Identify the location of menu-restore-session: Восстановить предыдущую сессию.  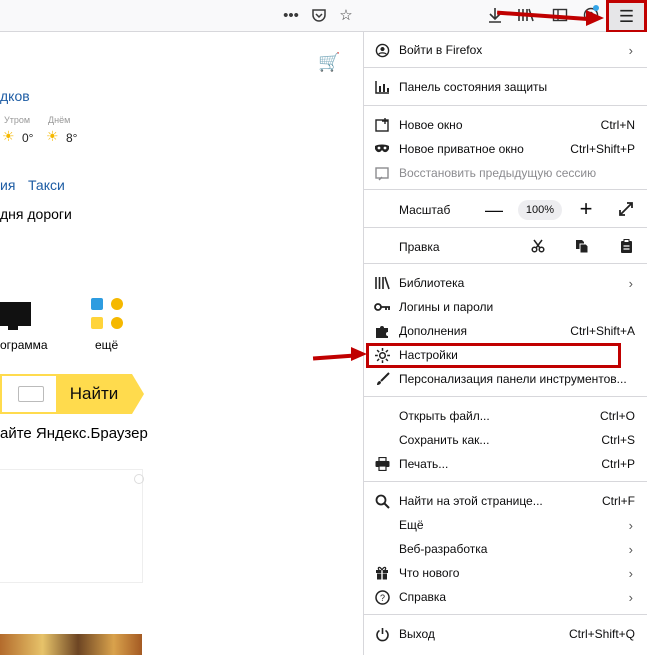
(508, 173).